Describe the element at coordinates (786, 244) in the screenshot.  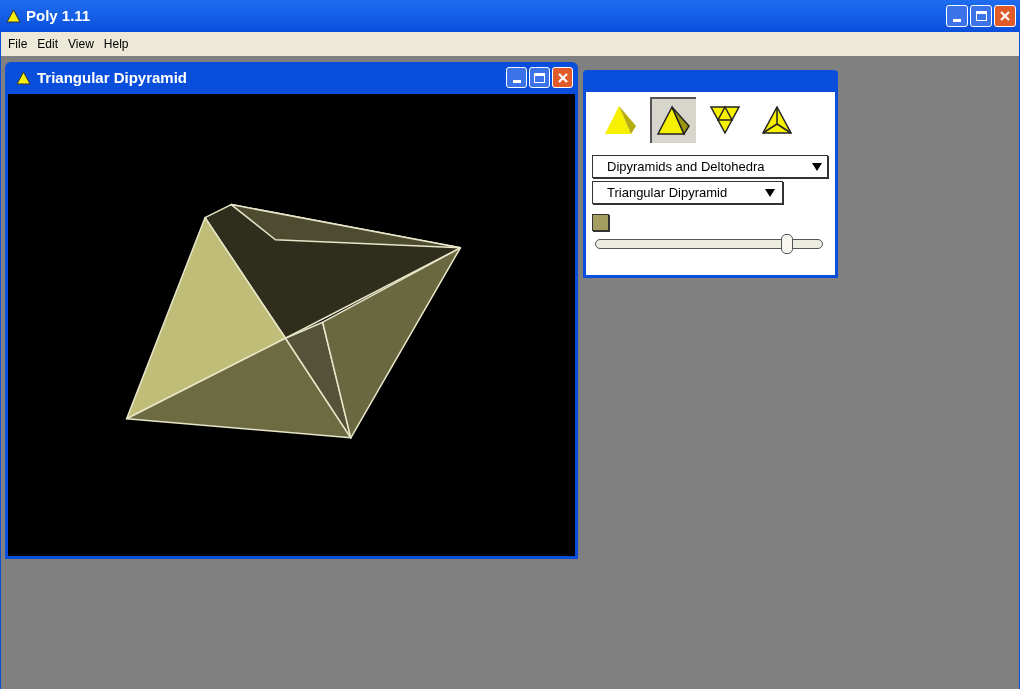
I see `slider-thumb` at that location.